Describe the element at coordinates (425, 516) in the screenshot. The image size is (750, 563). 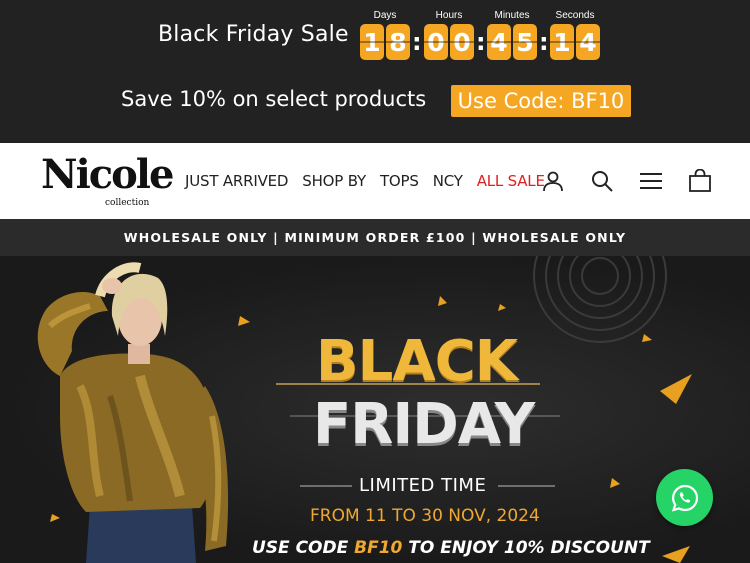
I see `hero-dates: FROM 11 TO 30 NOV, 2024` at that location.